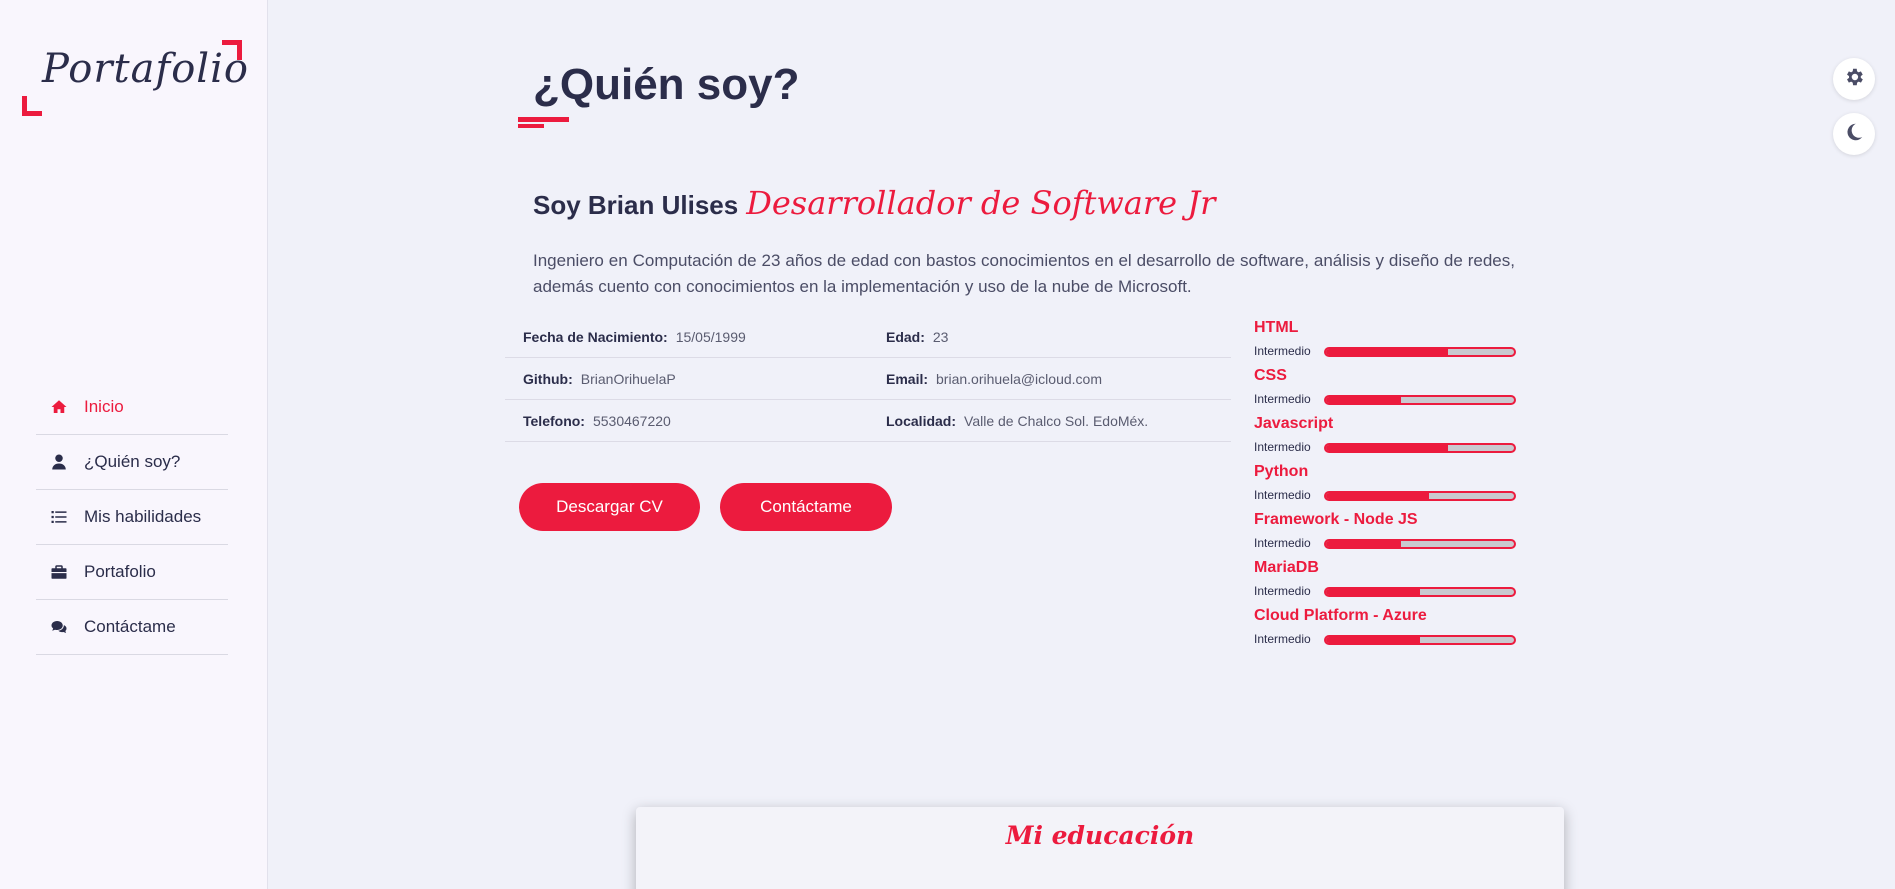 This screenshot has width=1895, height=889. What do you see at coordinates (1386, 390) in the screenshot?
I see `skill-item: CSS Intermedio` at bounding box center [1386, 390].